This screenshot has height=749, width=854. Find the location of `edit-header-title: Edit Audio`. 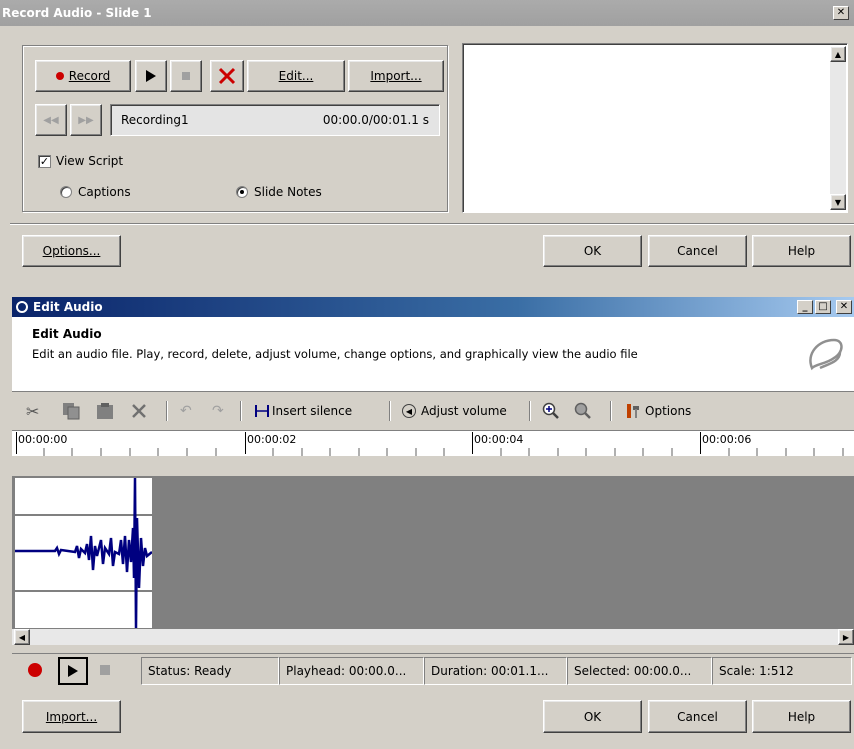

edit-header-title: Edit Audio is located at coordinates (67, 334).